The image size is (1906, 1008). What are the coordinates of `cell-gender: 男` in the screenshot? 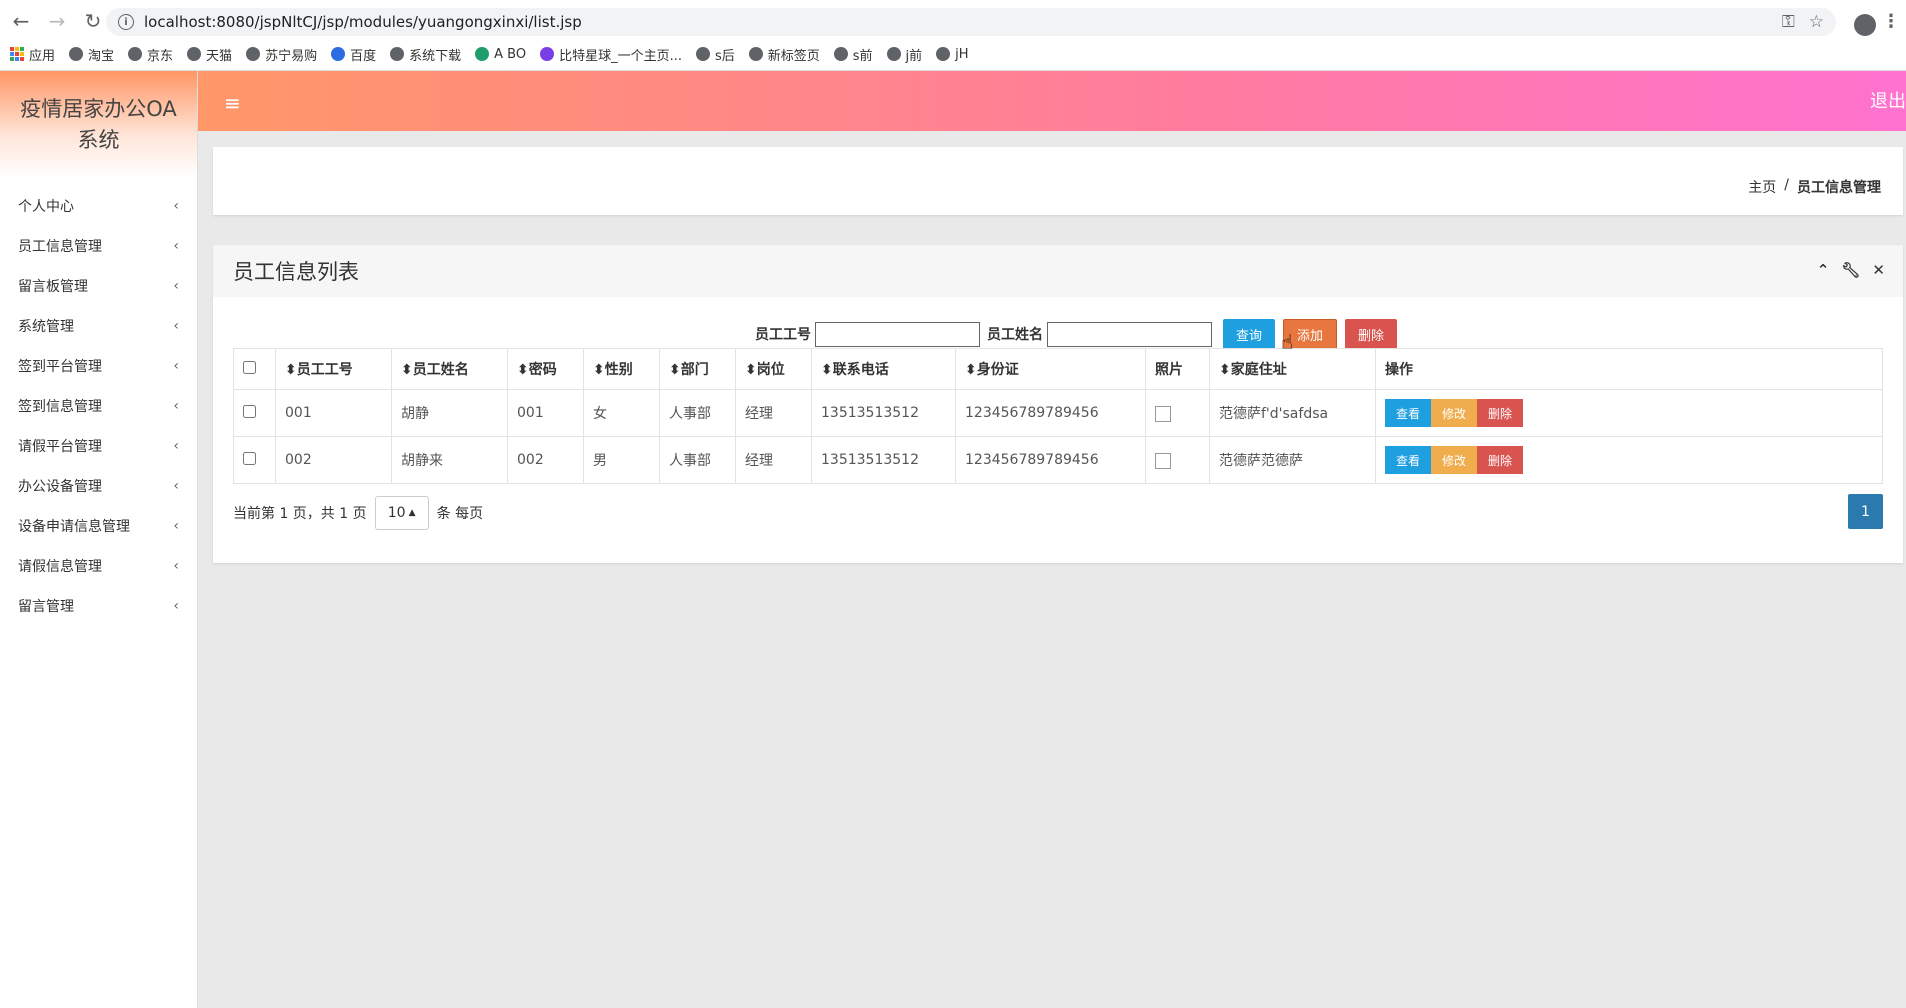 It's located at (621, 460).